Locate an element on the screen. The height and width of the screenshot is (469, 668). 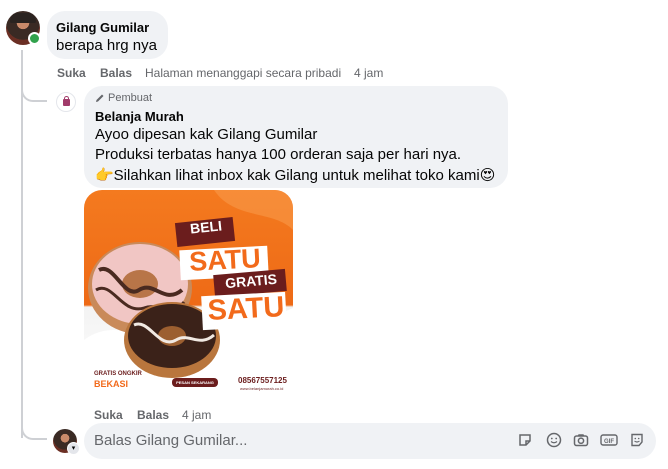
private-reply-note: Halaman menanggapi secara pribadi is located at coordinates (243, 73).